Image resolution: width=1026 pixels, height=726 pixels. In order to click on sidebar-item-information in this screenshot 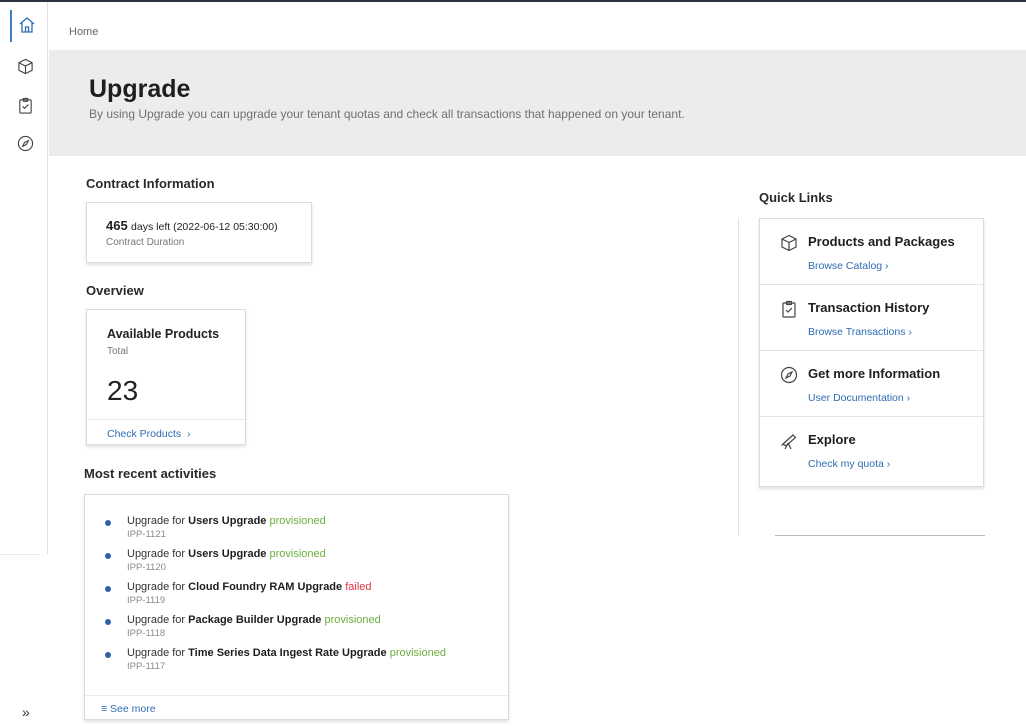, I will do `click(25, 143)`.